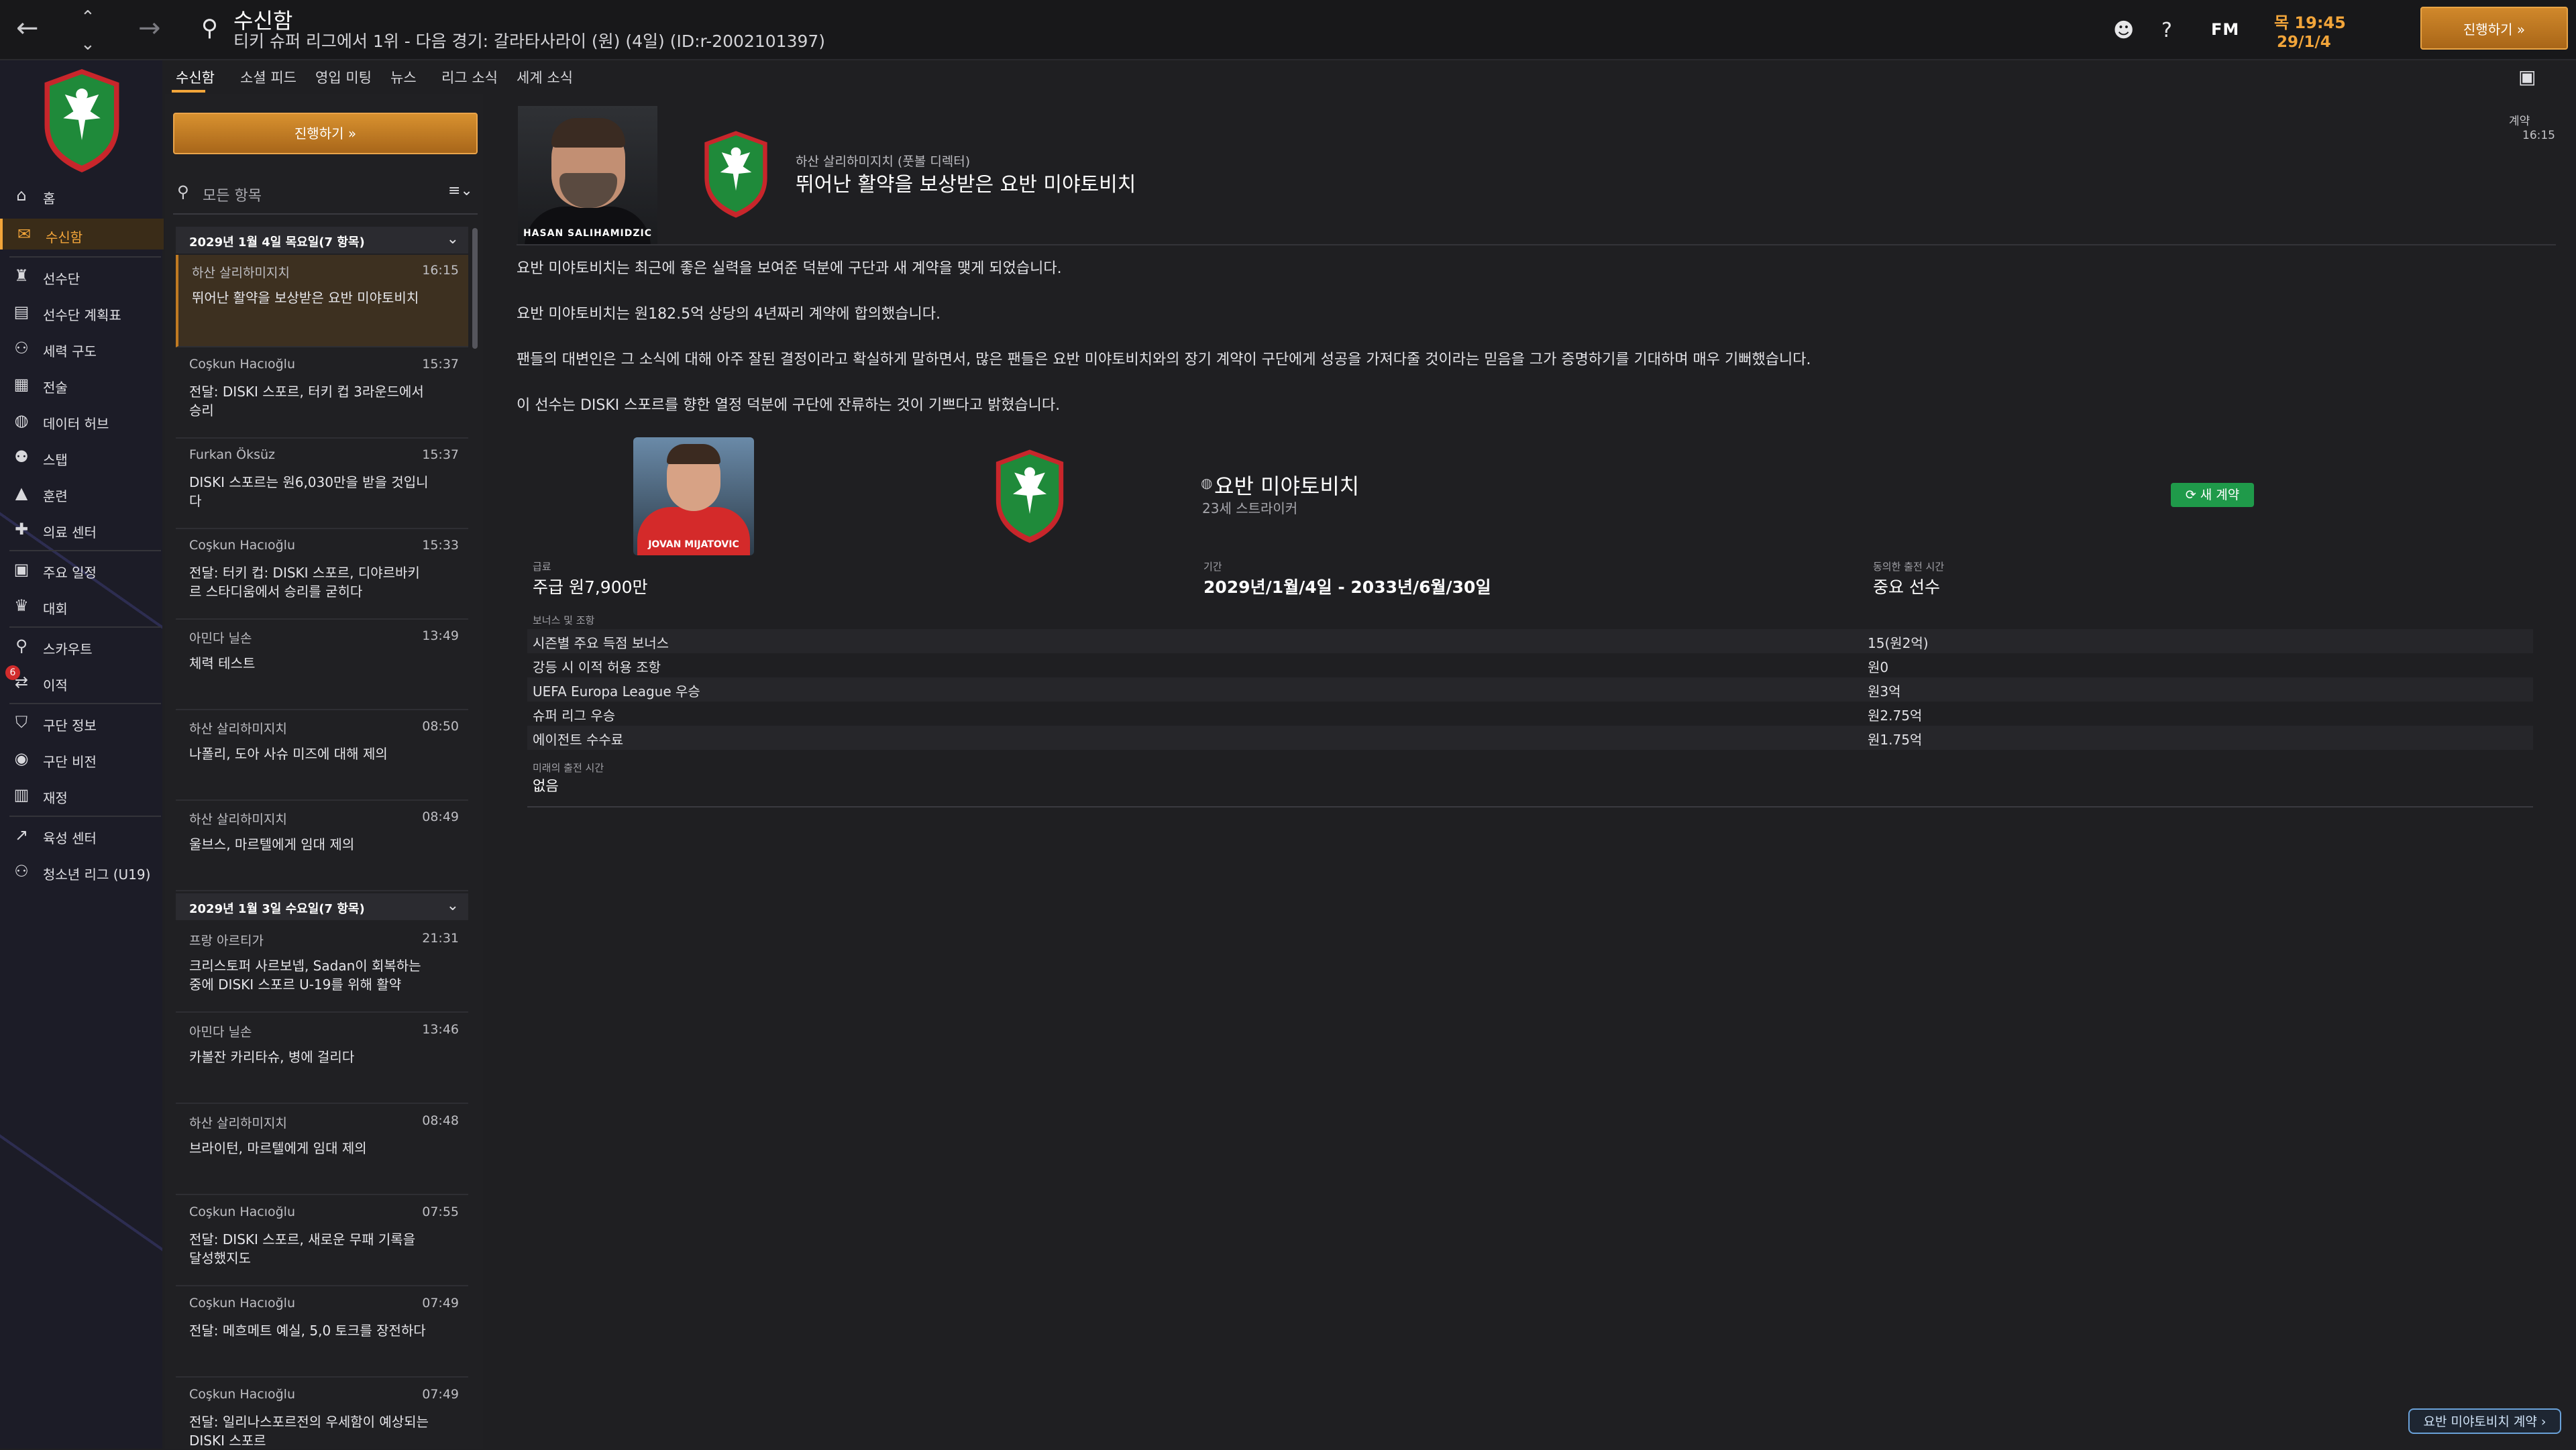  Describe the element at coordinates (80, 605) in the screenshot. I see `nav-competitions: ♛ 대회` at that location.